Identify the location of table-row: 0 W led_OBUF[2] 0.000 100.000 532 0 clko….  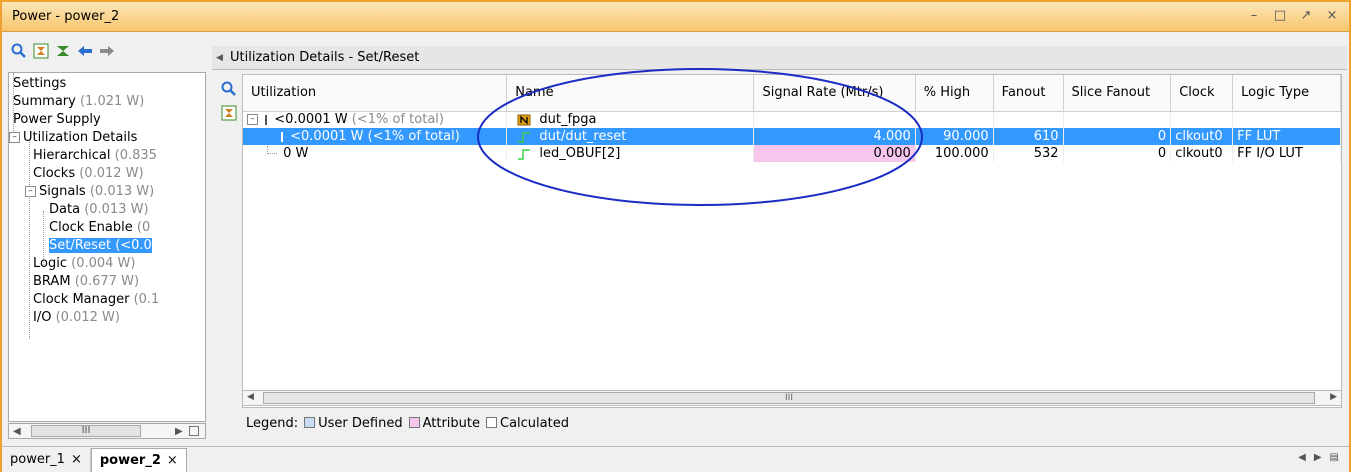
(792, 153).